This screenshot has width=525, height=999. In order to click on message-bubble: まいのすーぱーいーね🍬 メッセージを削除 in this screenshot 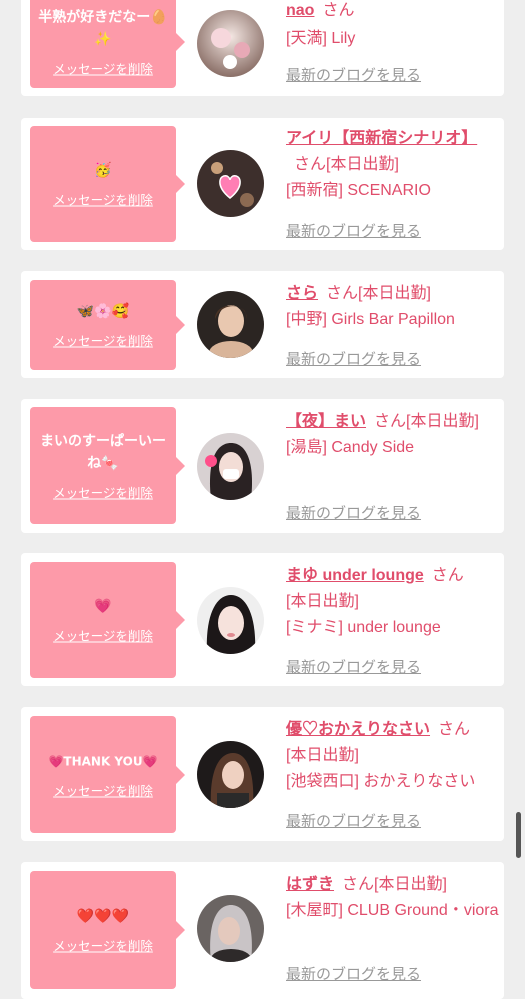, I will do `click(107, 465)`.